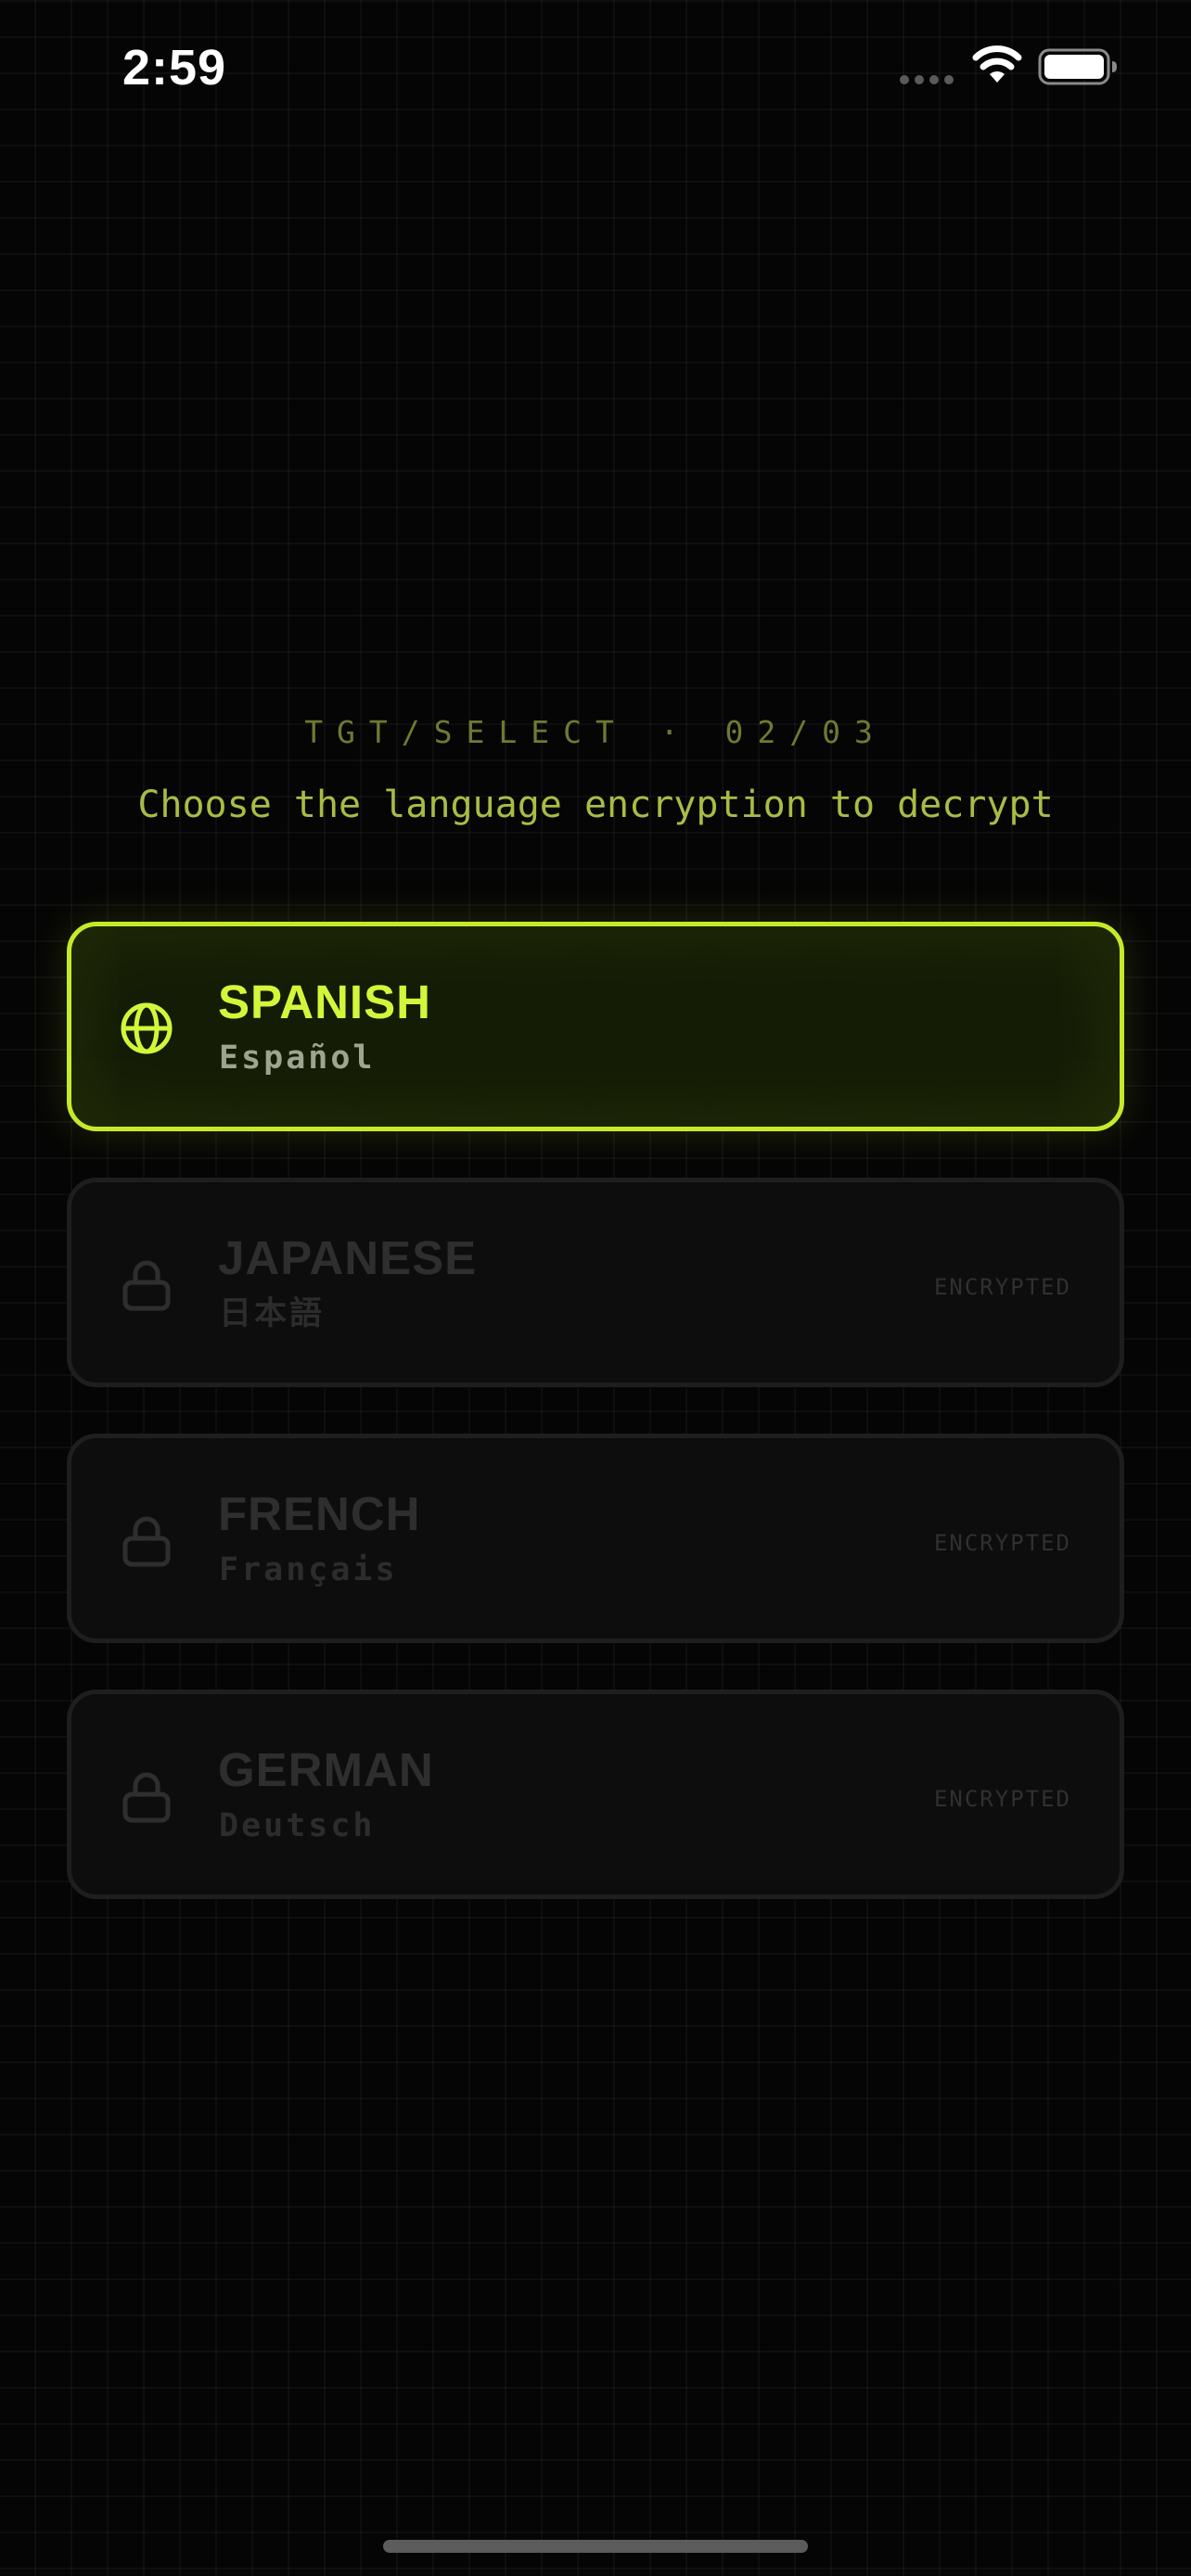 This screenshot has height=2576, width=1191. I want to click on language-native-name: Deutsch, so click(297, 1826).